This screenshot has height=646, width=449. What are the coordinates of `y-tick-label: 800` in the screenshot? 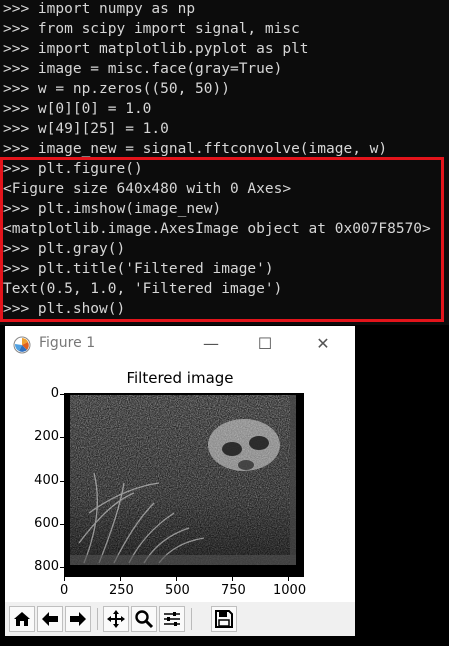 It's located at (46, 566).